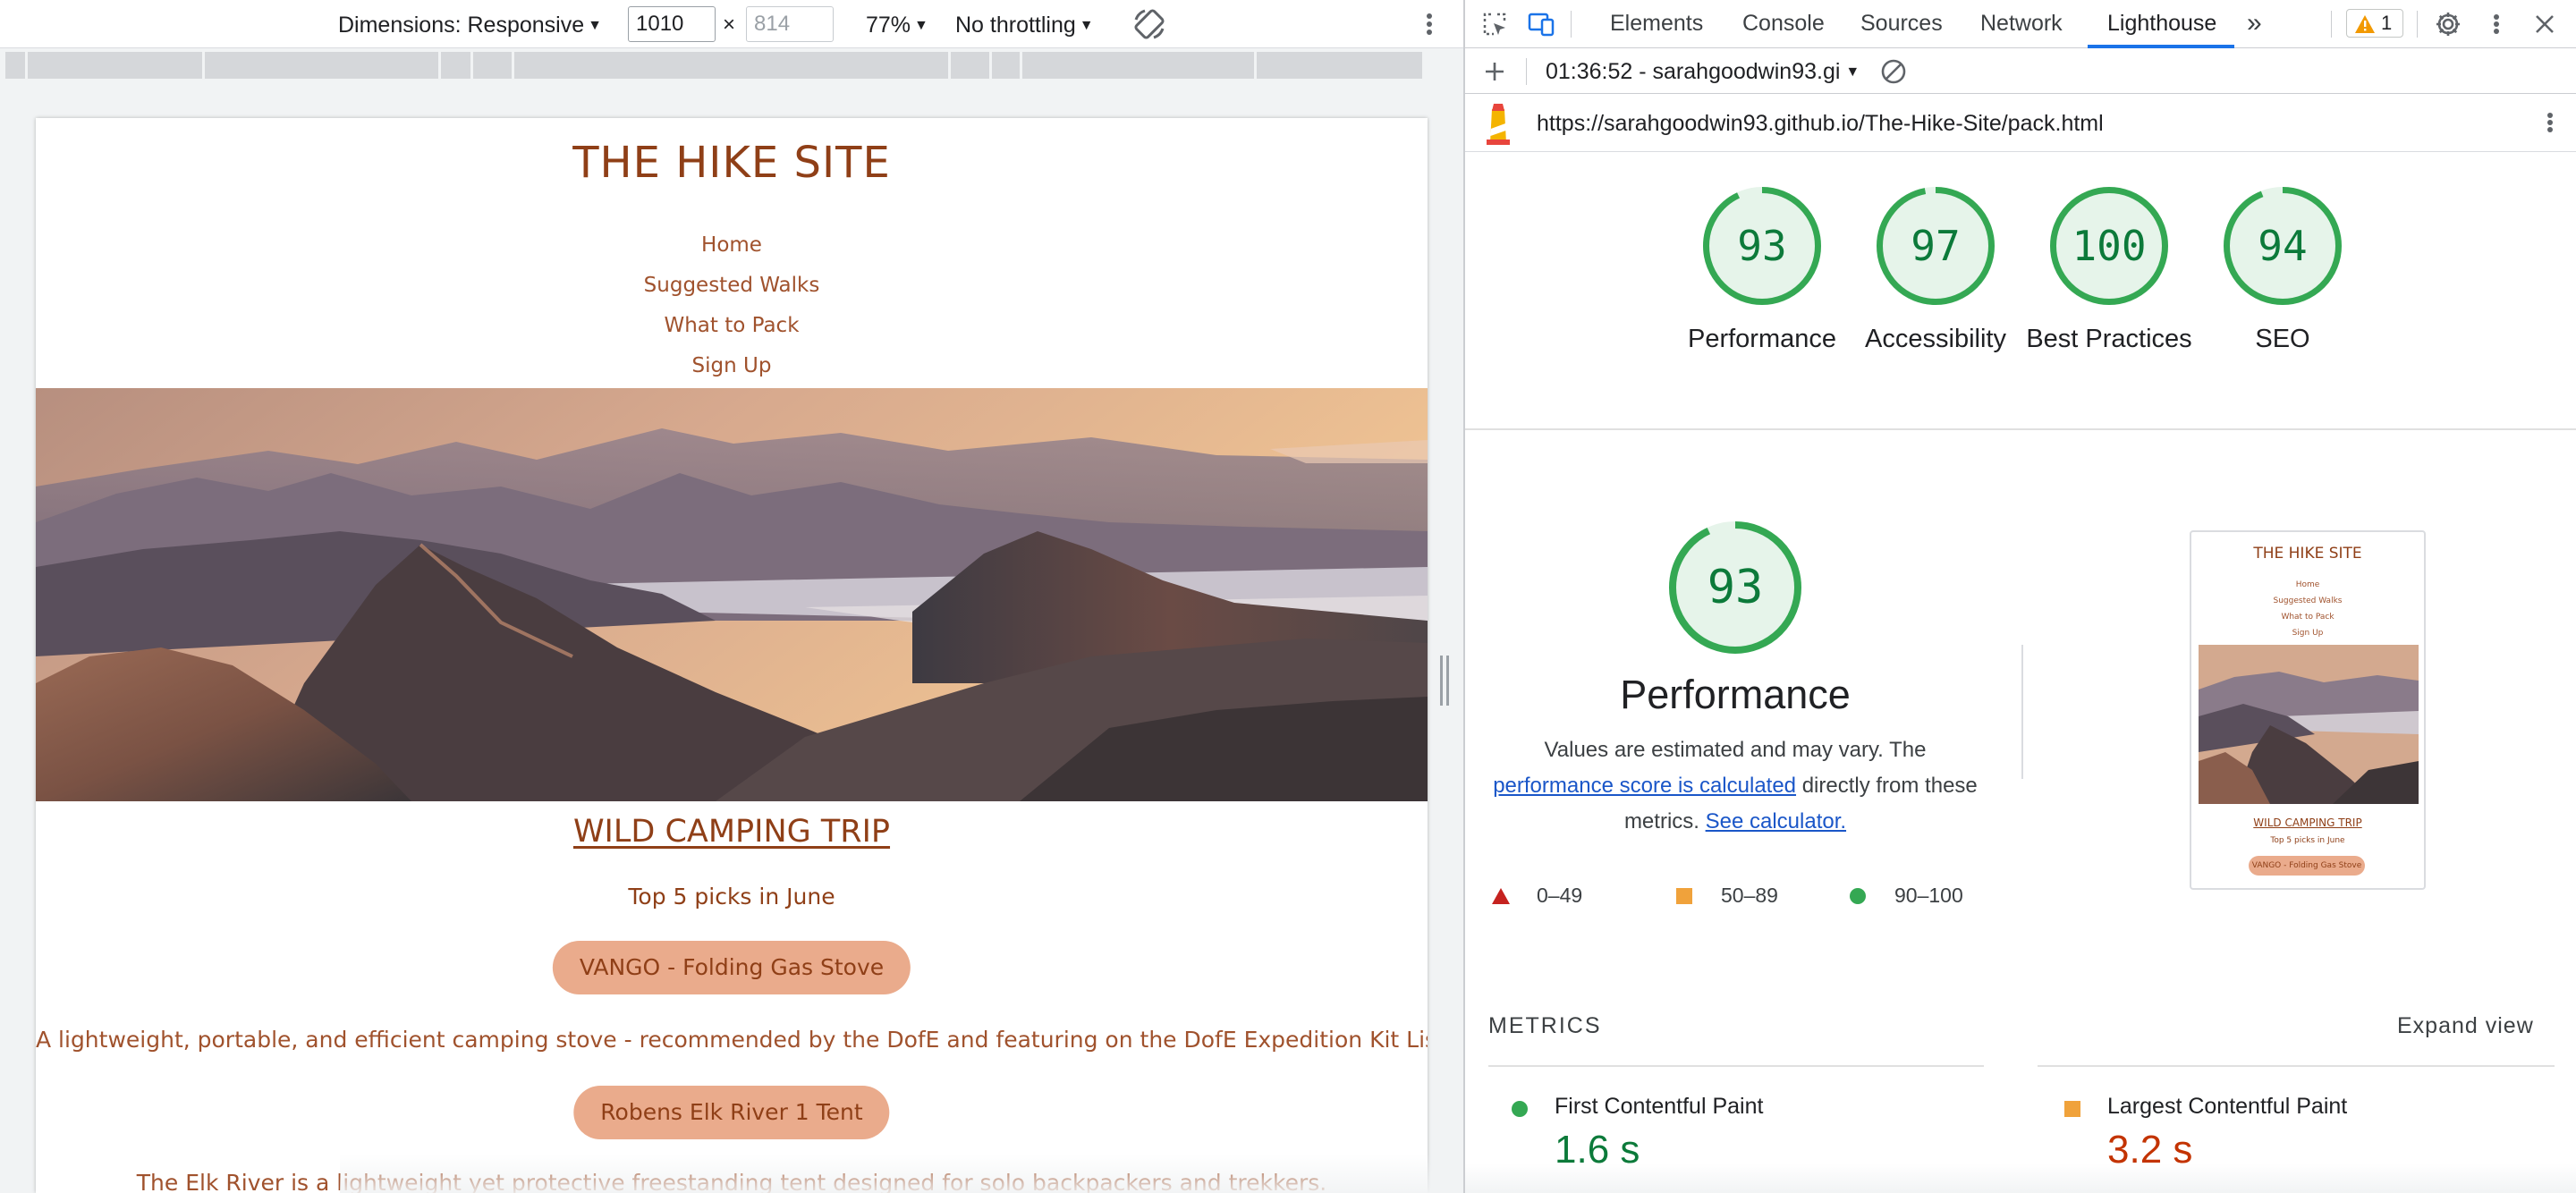  Describe the element at coordinates (2254, 24) in the screenshot. I see `more-tabs-chevron-icon: »` at that location.